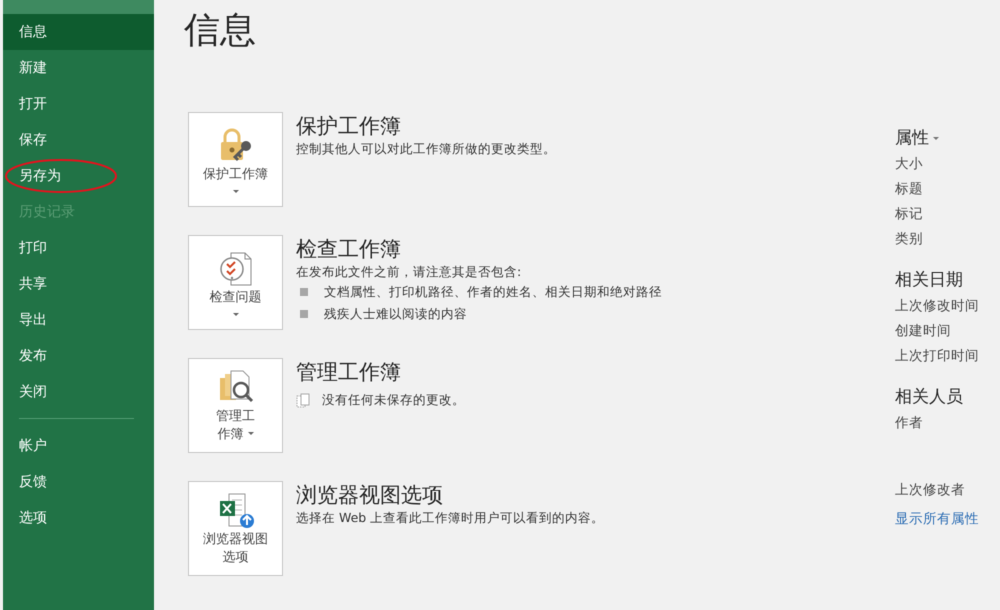  I want to click on section-title: 浏览器视图选项, so click(370, 495).